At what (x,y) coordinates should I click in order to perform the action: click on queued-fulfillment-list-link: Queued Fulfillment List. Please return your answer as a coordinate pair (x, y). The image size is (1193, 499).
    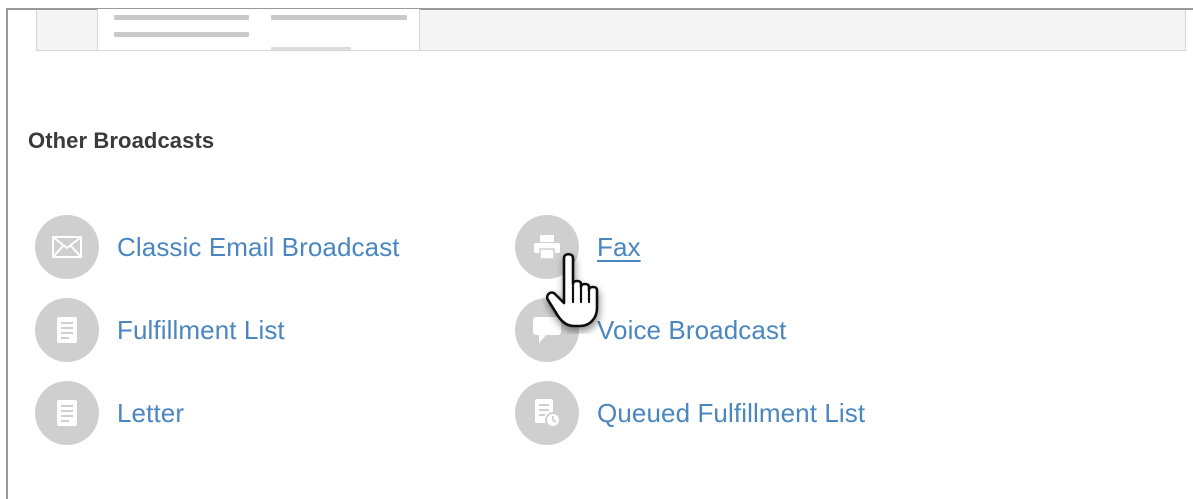
    Looking at the image, I should click on (690, 413).